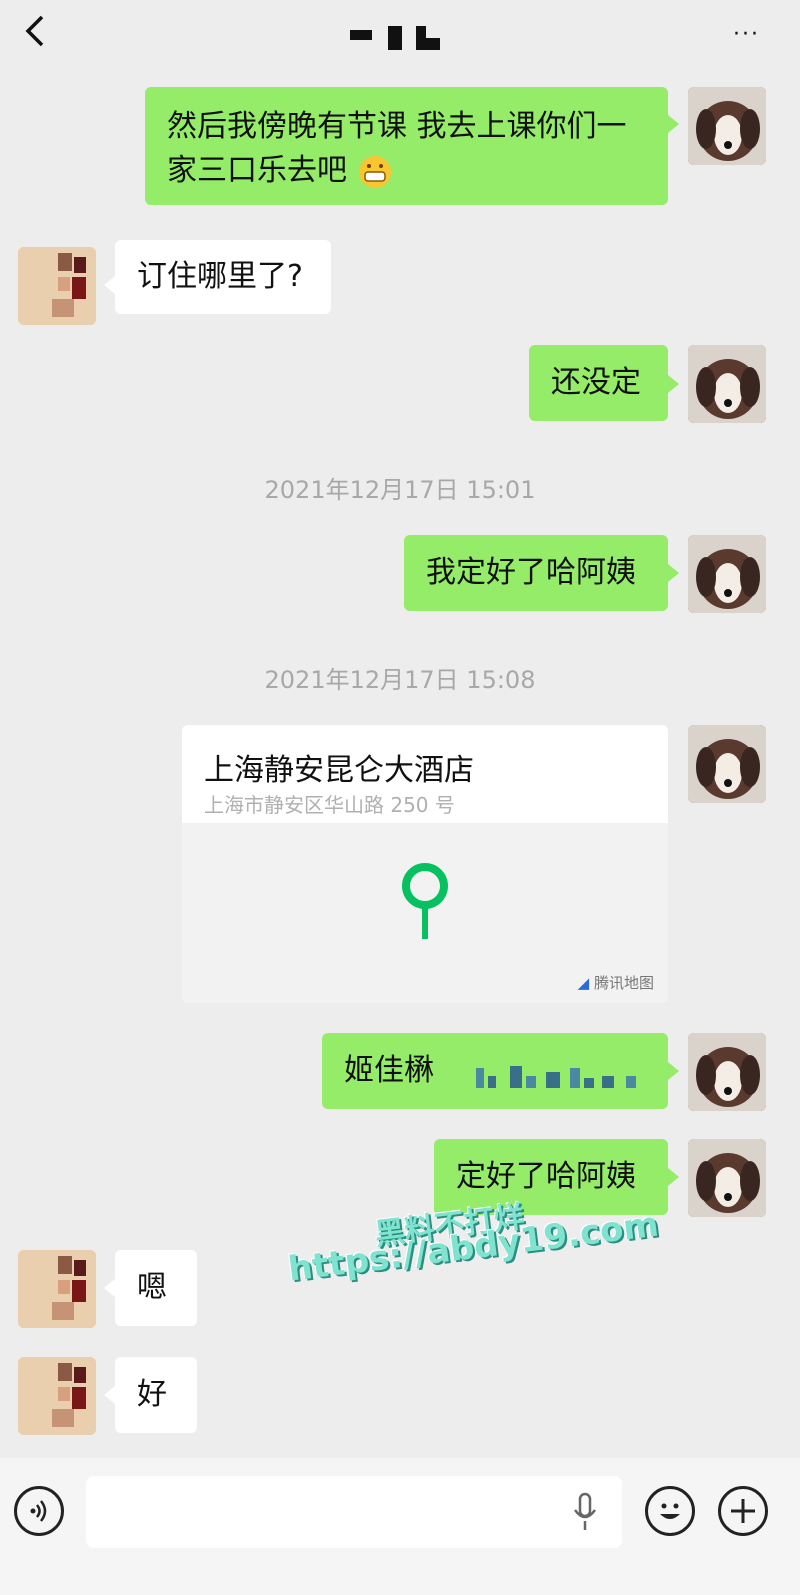 The height and width of the screenshot is (1595, 800). What do you see at coordinates (354, 1512) in the screenshot?
I see `message-input` at bounding box center [354, 1512].